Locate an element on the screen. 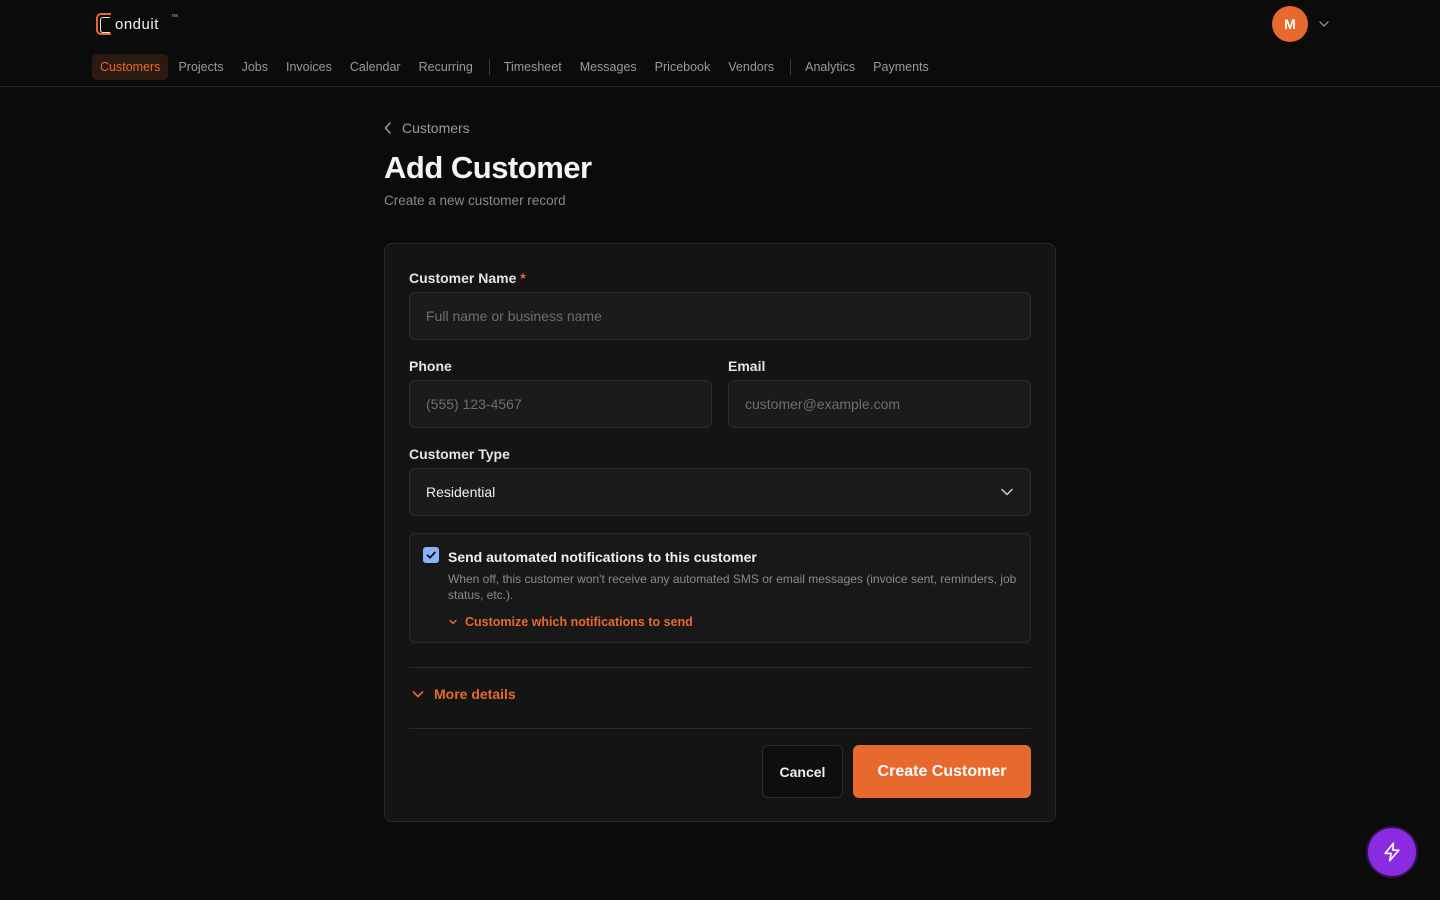  checkmark-icon is located at coordinates (431, 555).